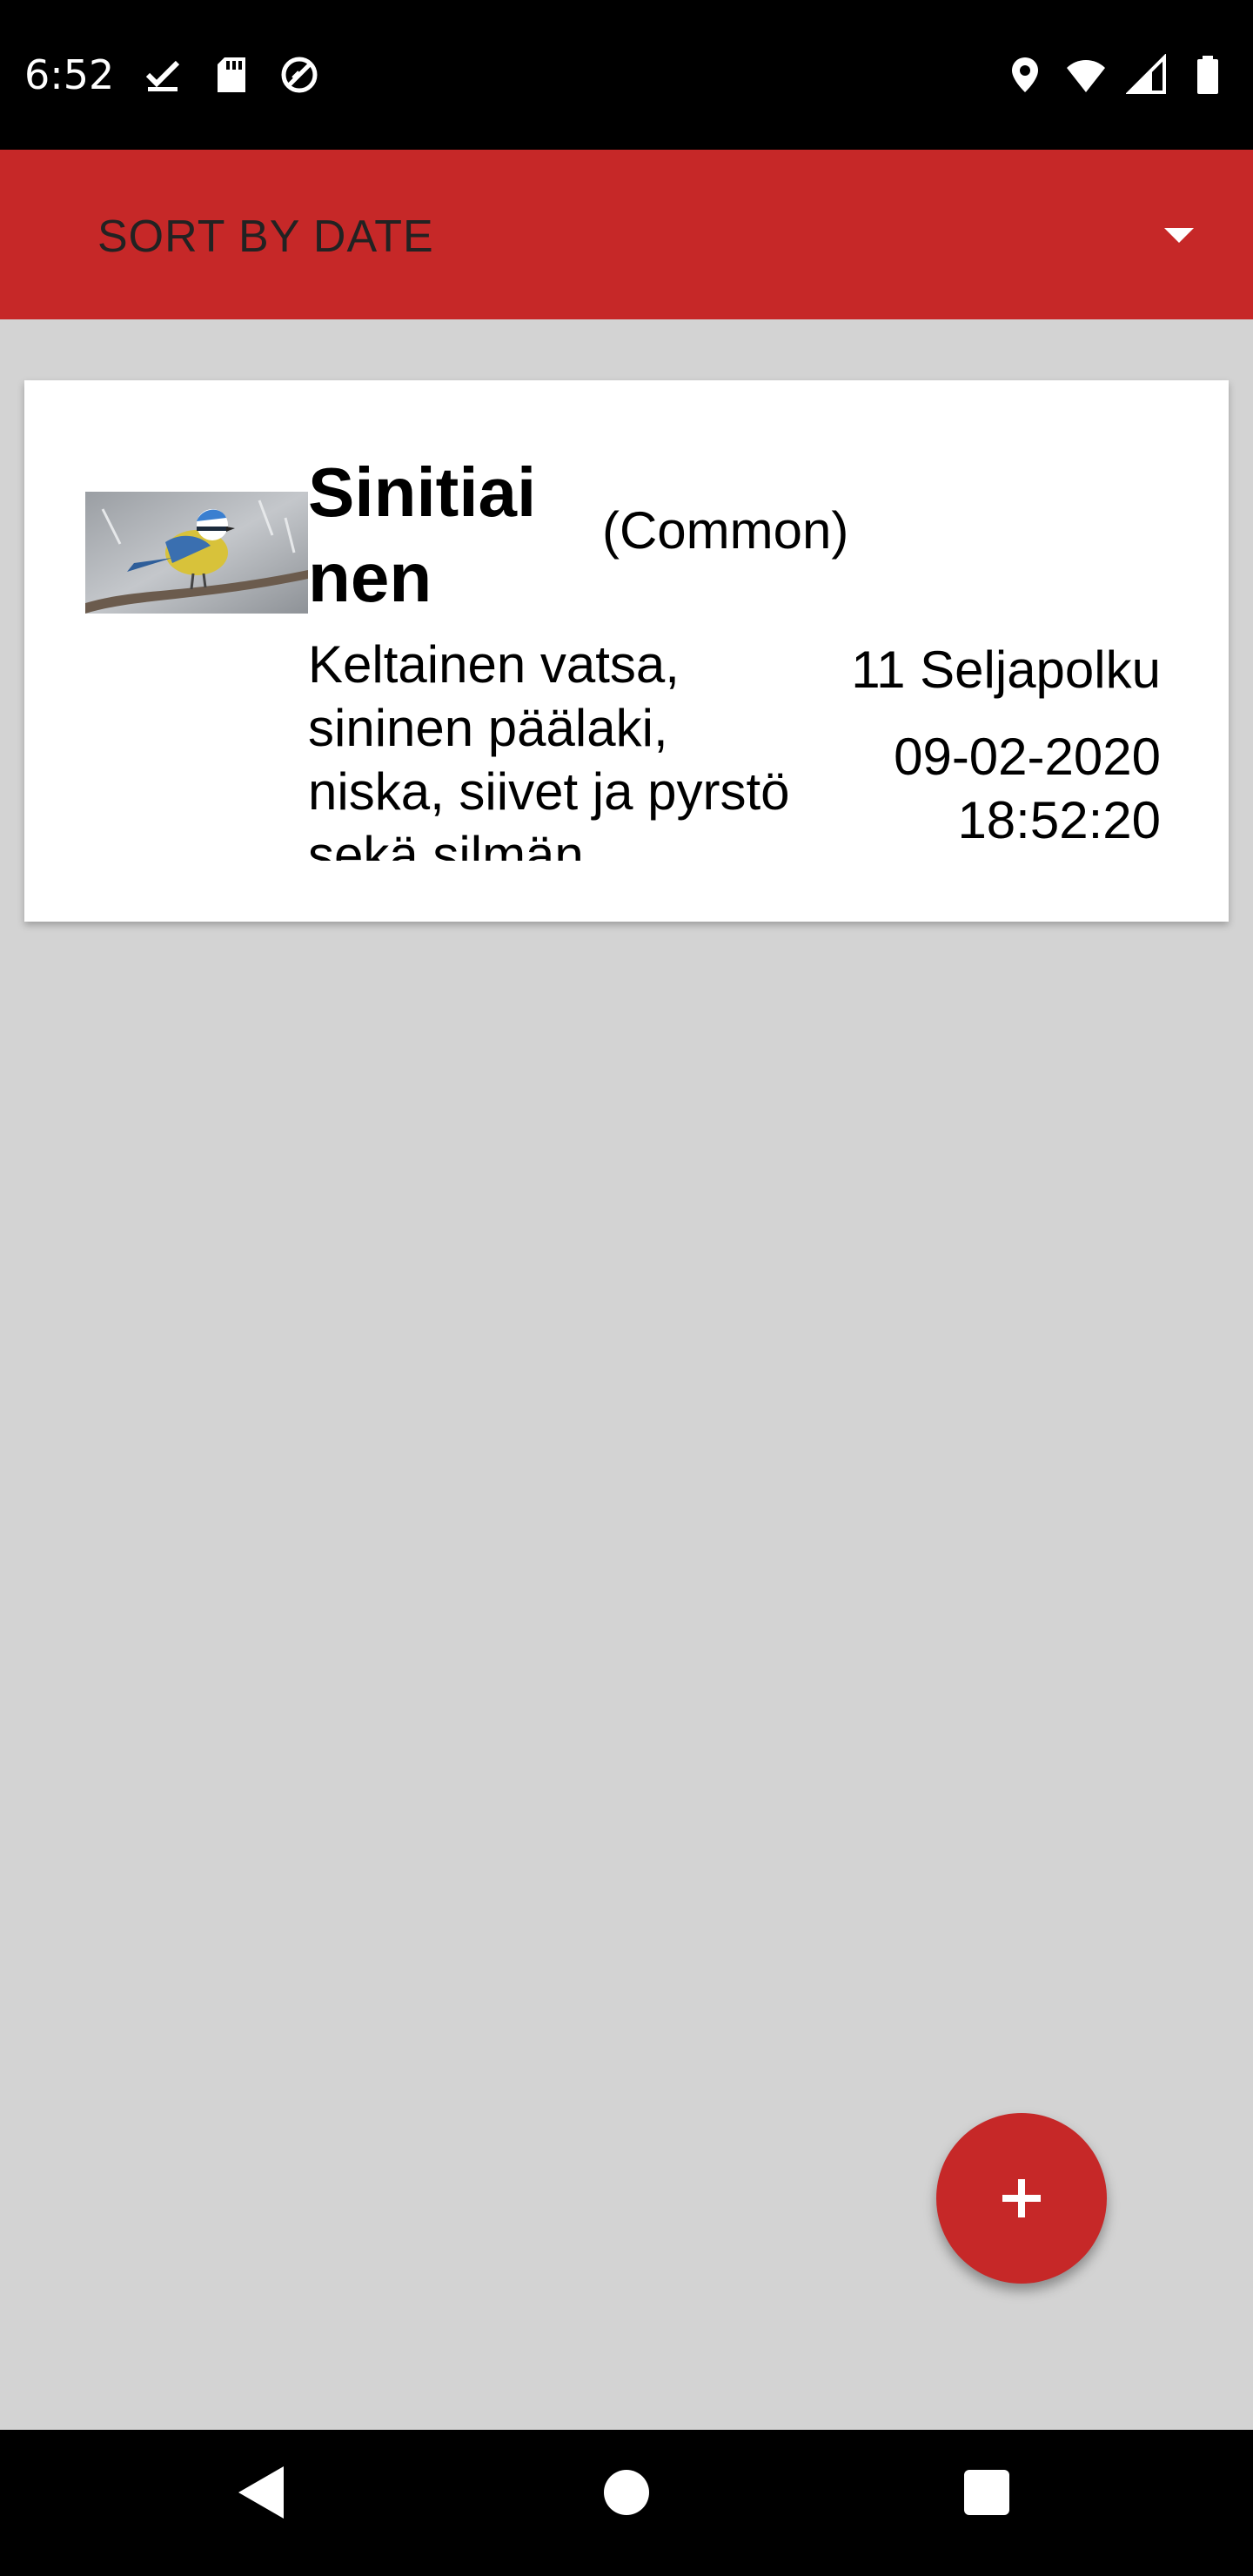 The image size is (1253, 2576). Describe the element at coordinates (1146, 74) in the screenshot. I see `signal-icon` at that location.